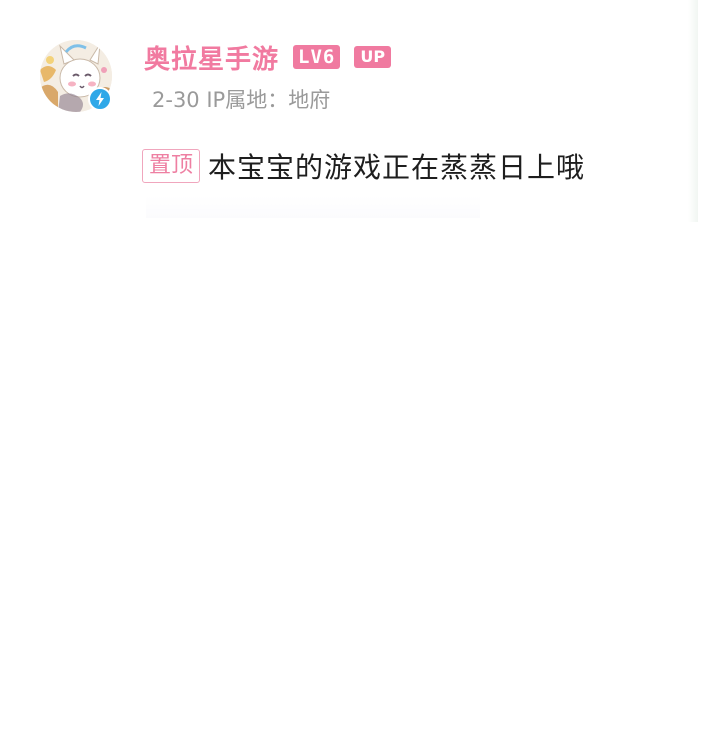 Image resolution: width=720 pixels, height=748 pixels. I want to click on comment-header: 奥拉星手游 LV6 UP, so click(268, 57).